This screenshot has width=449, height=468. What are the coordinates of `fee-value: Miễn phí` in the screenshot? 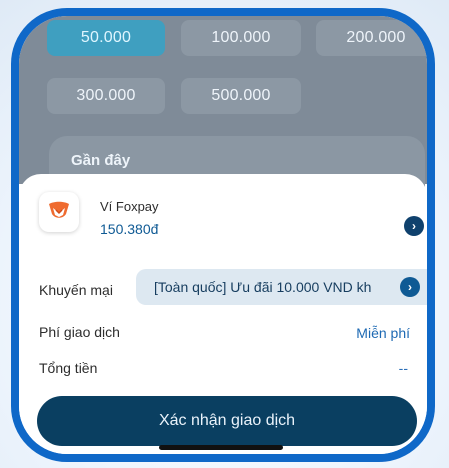 It's located at (383, 333).